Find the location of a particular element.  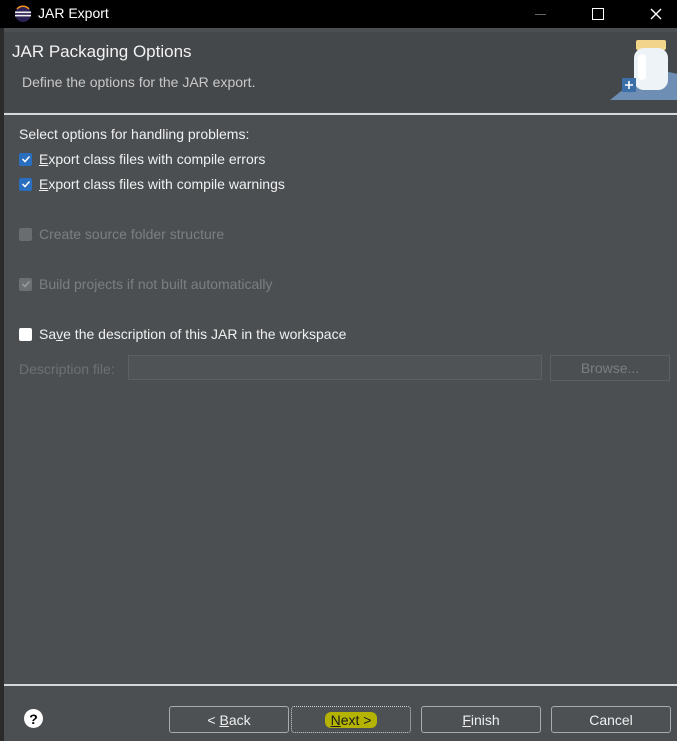

export-errors-checkbox is located at coordinates (25, 159).